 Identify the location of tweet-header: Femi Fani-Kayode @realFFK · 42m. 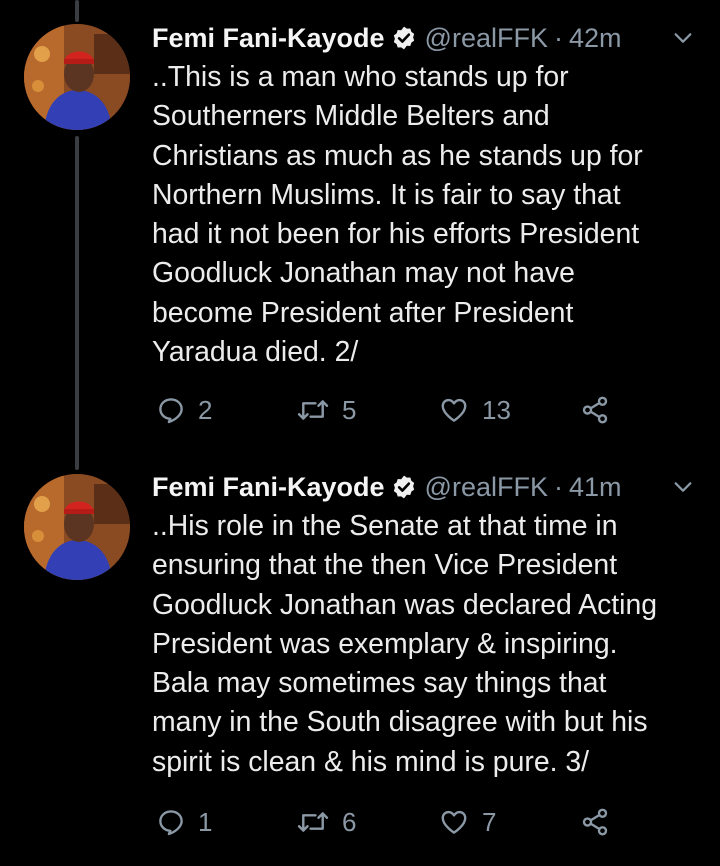
(426, 38).